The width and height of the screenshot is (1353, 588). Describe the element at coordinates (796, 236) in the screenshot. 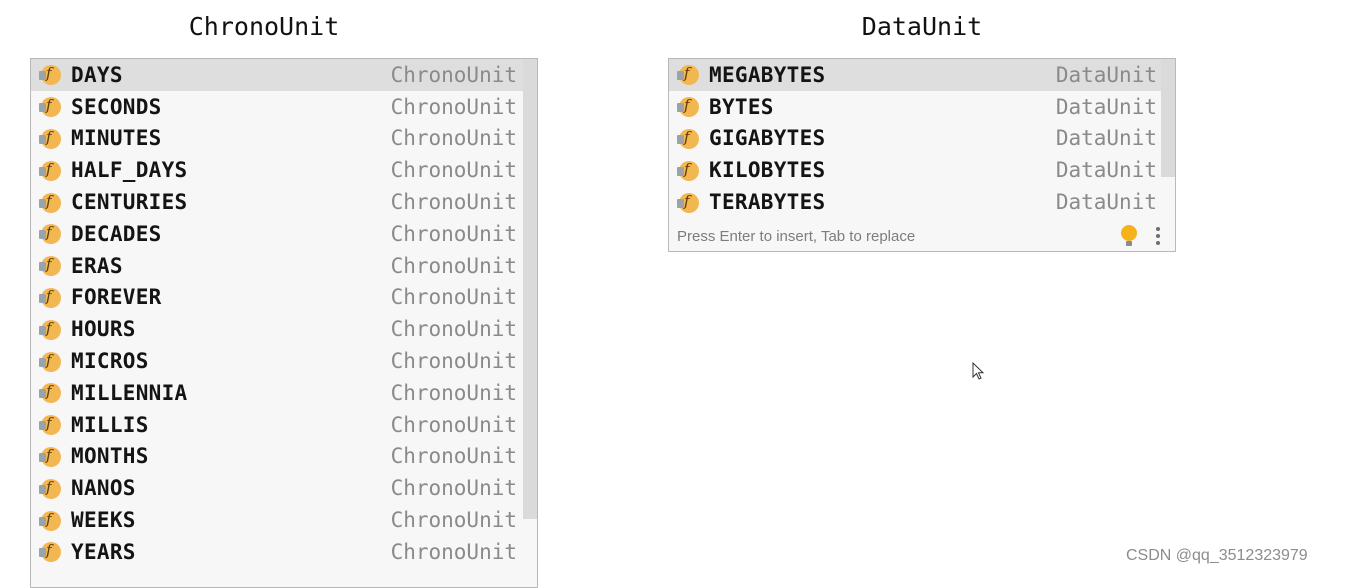

I see `completion-hint: Press Enter to insert, Tab to replace` at that location.